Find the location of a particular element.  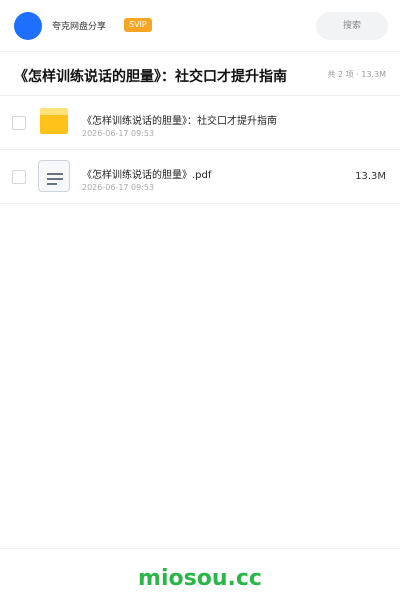

file-row-folder: 《怎样训练说话的胆量》：社交口才提升指南 2026-06-17 09:53 is located at coordinates (200, 123).